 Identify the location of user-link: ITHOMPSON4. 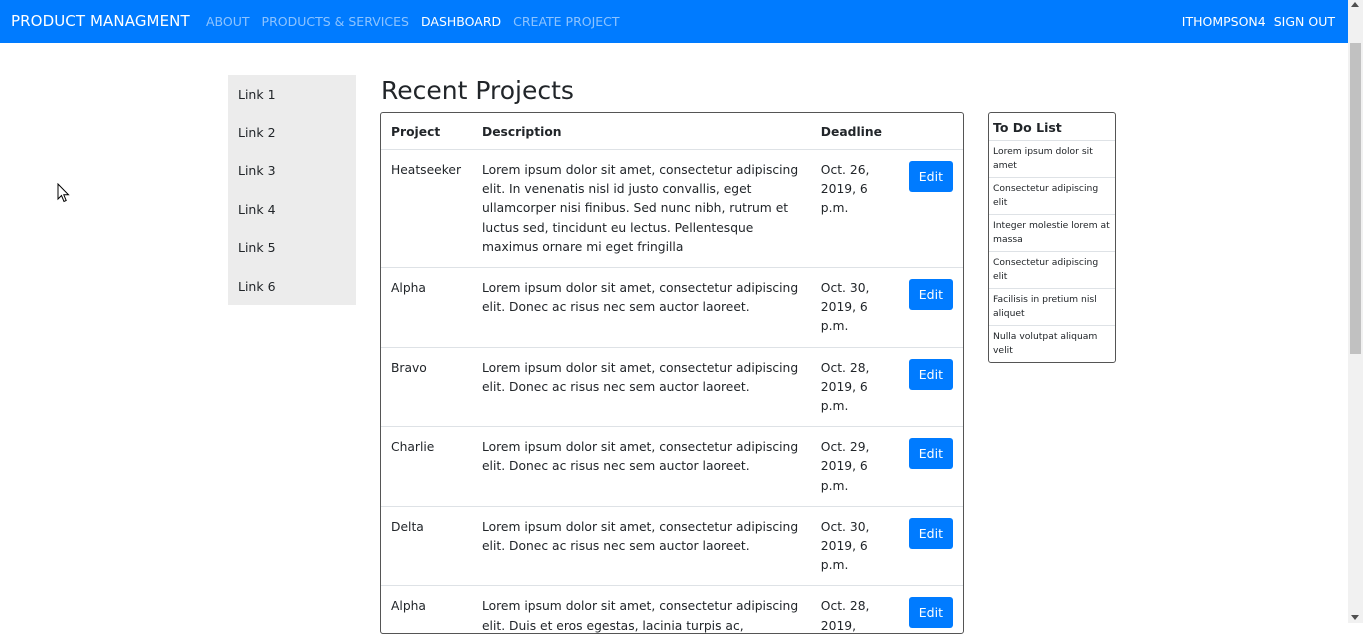
(1224, 21).